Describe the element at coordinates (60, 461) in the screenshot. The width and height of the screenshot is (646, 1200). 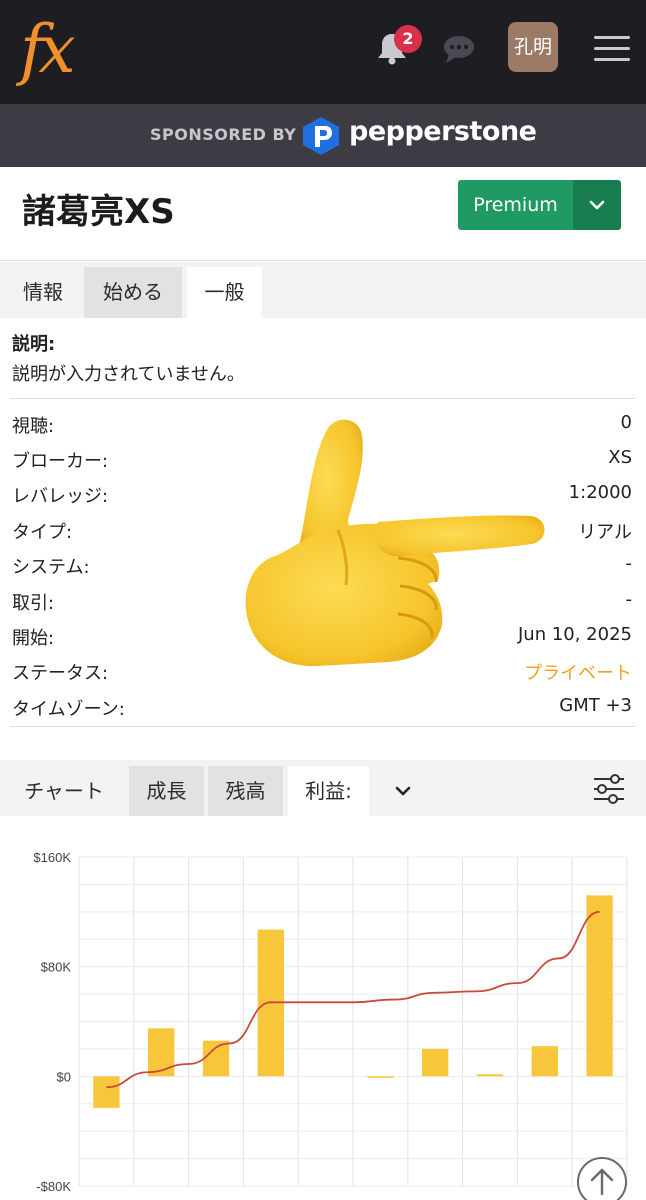
I see `info-key: ブローカー:` at that location.